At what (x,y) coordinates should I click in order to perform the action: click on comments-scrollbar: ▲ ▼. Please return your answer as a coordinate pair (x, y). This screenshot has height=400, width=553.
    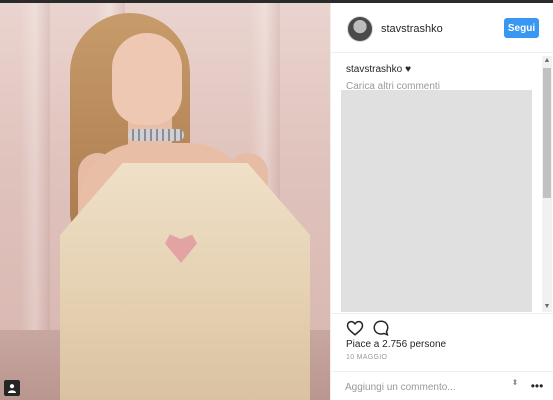
    Looking at the image, I should click on (547, 184).